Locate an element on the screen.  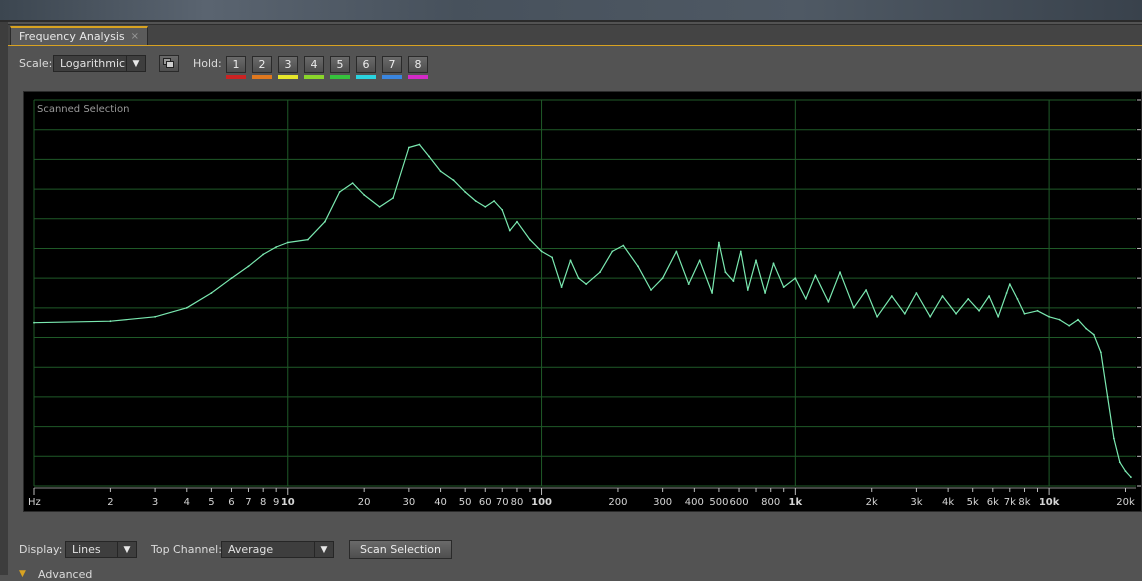
x-tick-label: 20k is located at coordinates (1125, 502).